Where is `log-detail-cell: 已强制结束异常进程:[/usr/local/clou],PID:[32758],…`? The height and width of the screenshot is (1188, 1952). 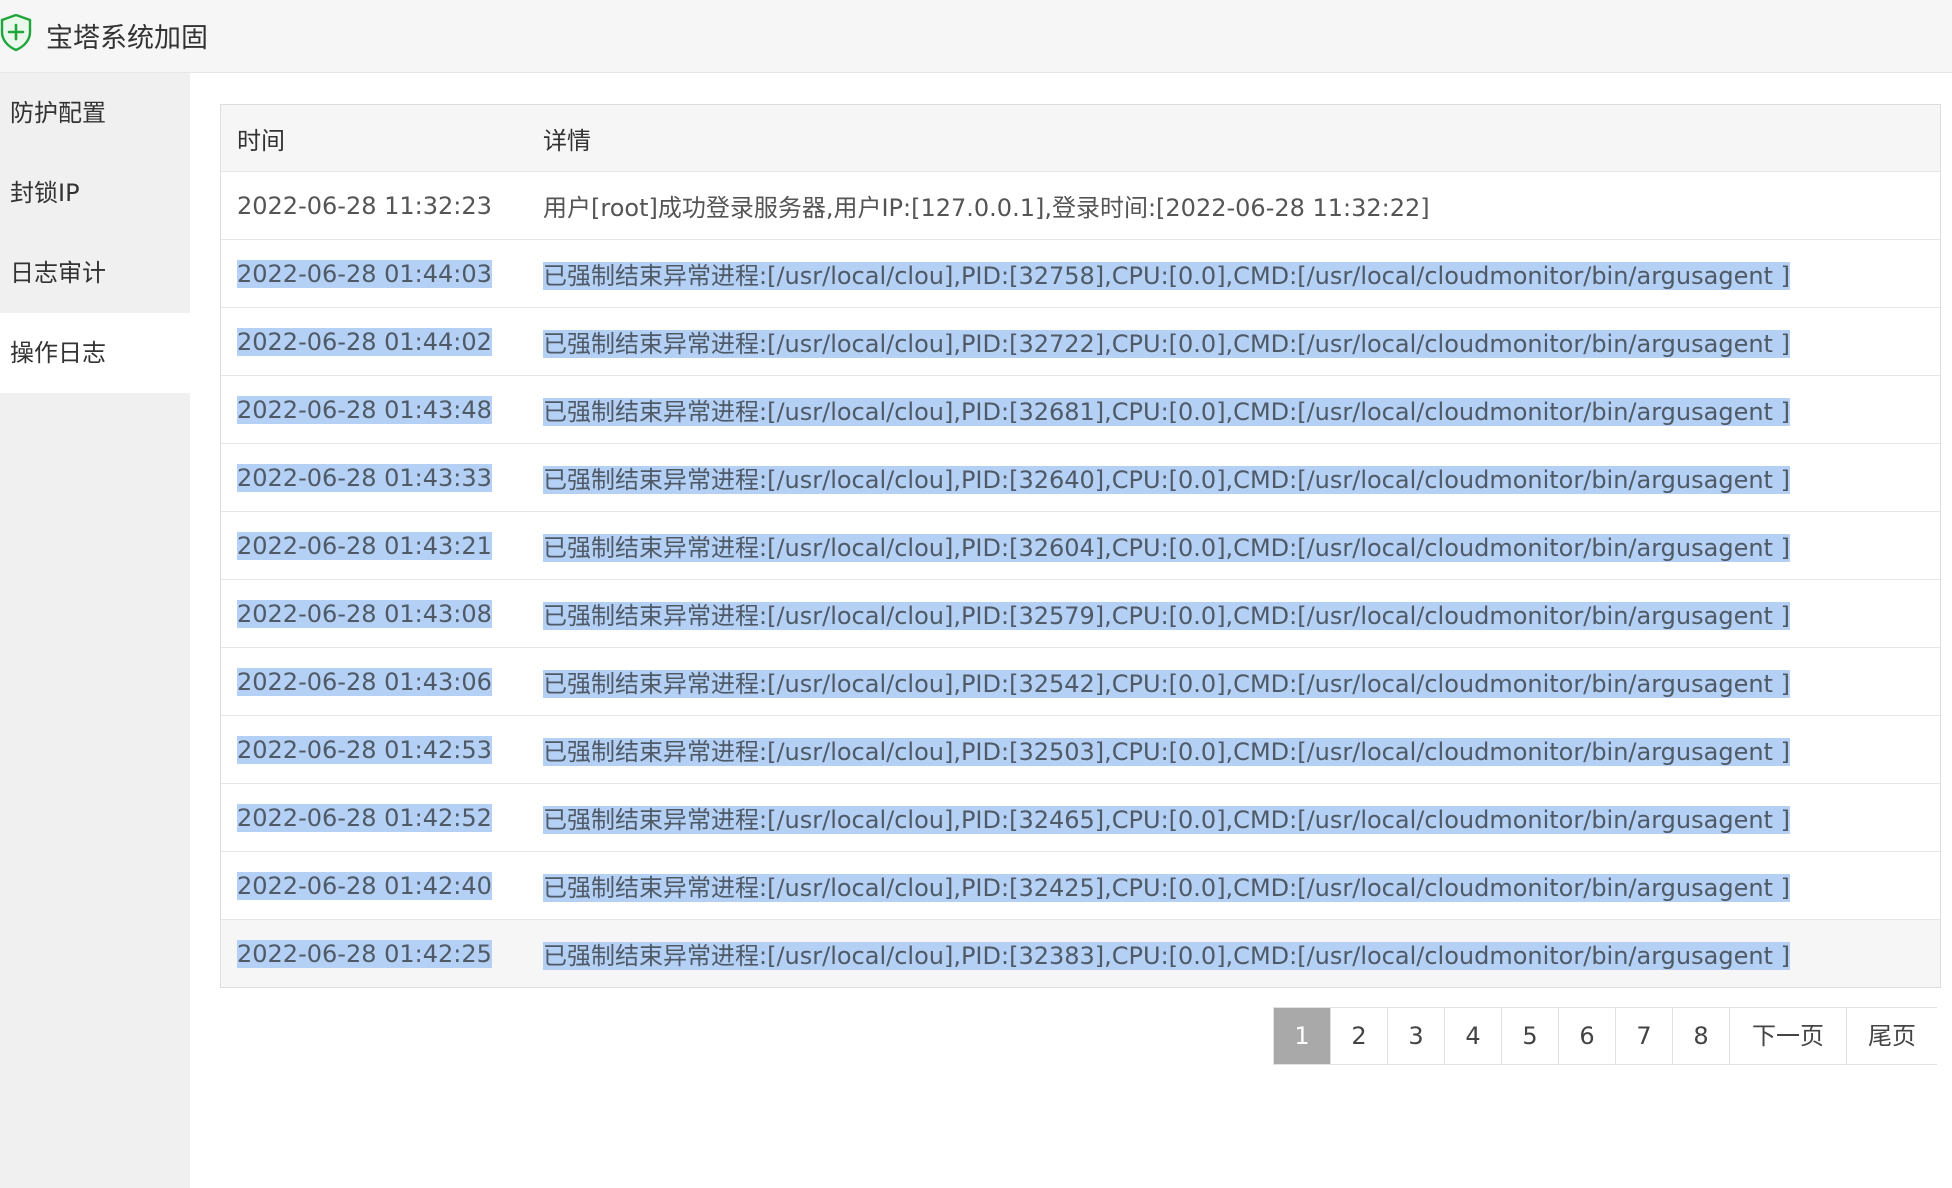
log-detail-cell: 已强制结束异常进程:[/usr/local/clou],PID:[32758],… is located at coordinates (1233, 273).